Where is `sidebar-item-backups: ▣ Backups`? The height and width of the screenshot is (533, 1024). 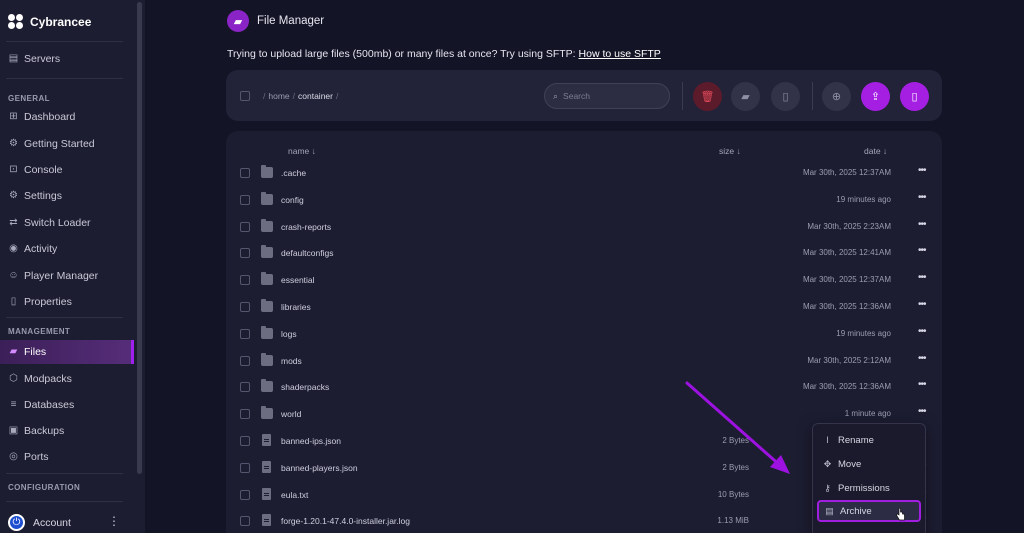 sidebar-item-backups: ▣ Backups is located at coordinates (67, 431).